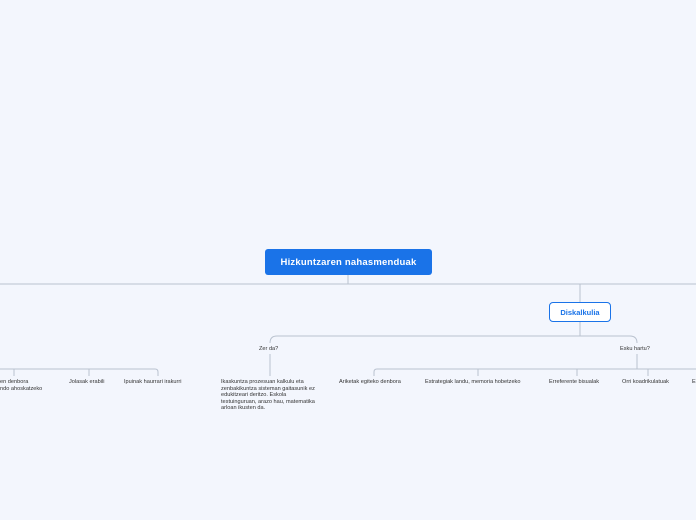  Describe the element at coordinates (14, 382) in the screenshot. I see `left-item-1-line-1: en denbora` at that location.